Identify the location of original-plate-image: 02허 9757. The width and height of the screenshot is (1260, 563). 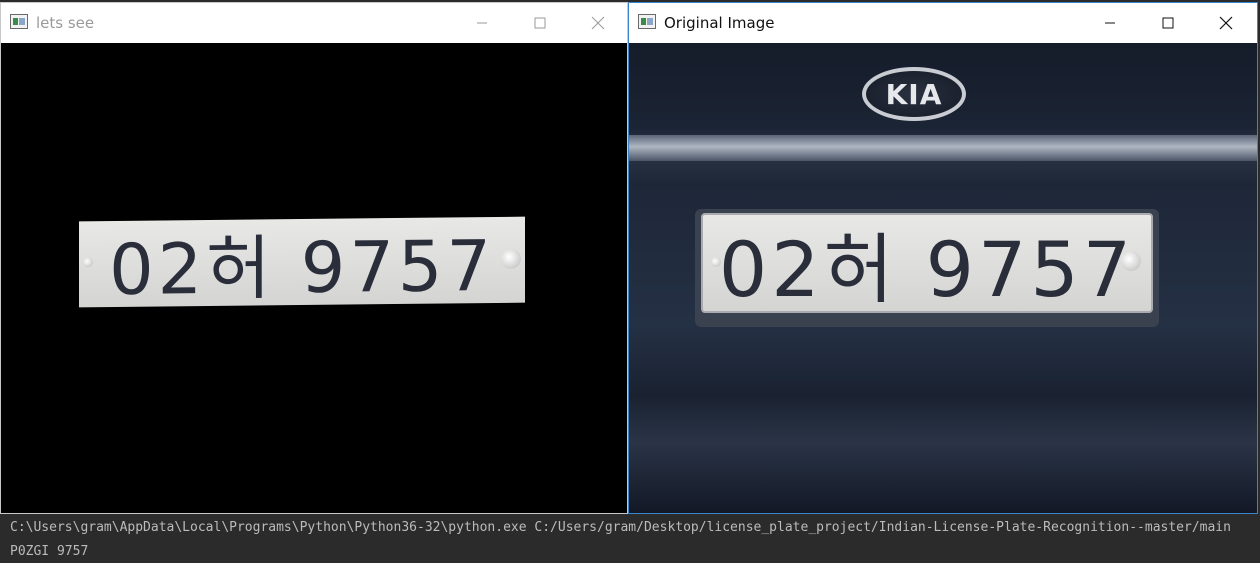
(927, 263).